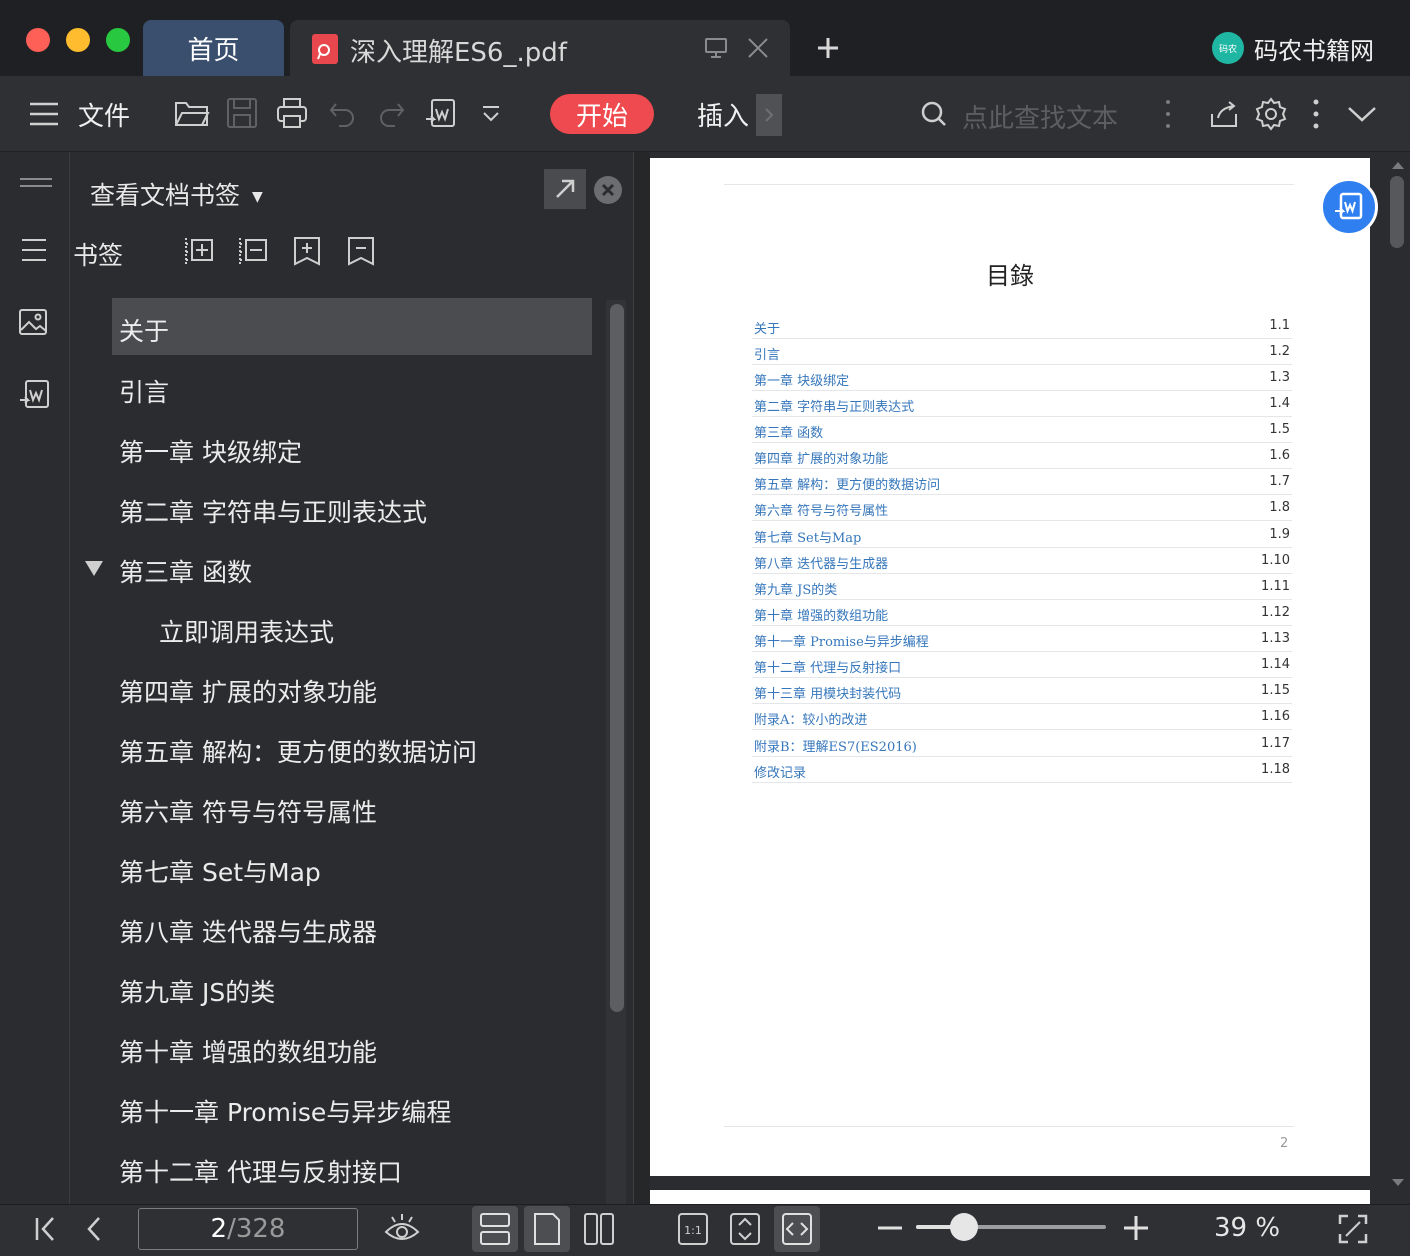 The height and width of the screenshot is (1256, 1410). I want to click on settings-gear-icon, so click(1271, 114).